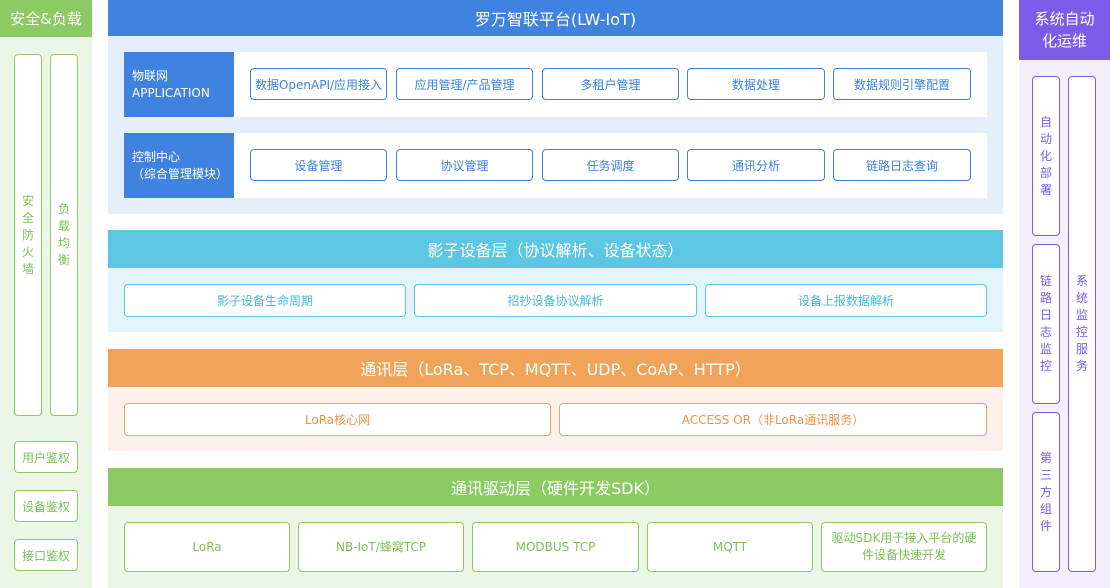  I want to click on platform-title: 罗万智联平台(LW-IoT), so click(555, 18).